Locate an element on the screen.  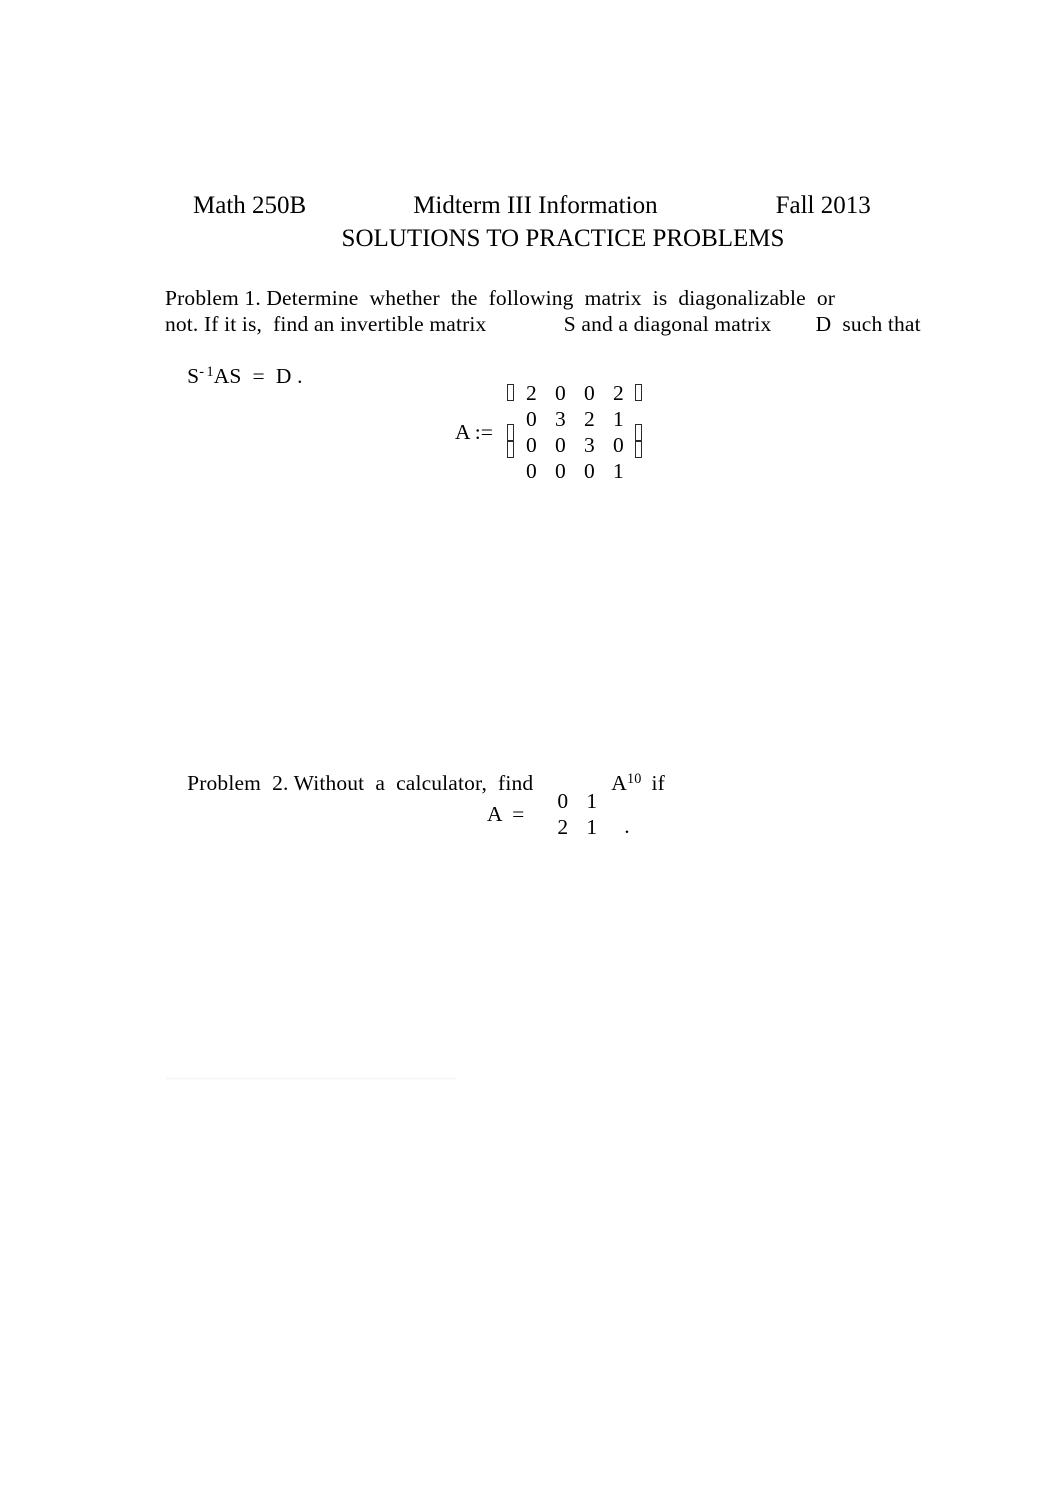
problem-2-matrix: A = 0 1 2 1 . is located at coordinates (558, 814).